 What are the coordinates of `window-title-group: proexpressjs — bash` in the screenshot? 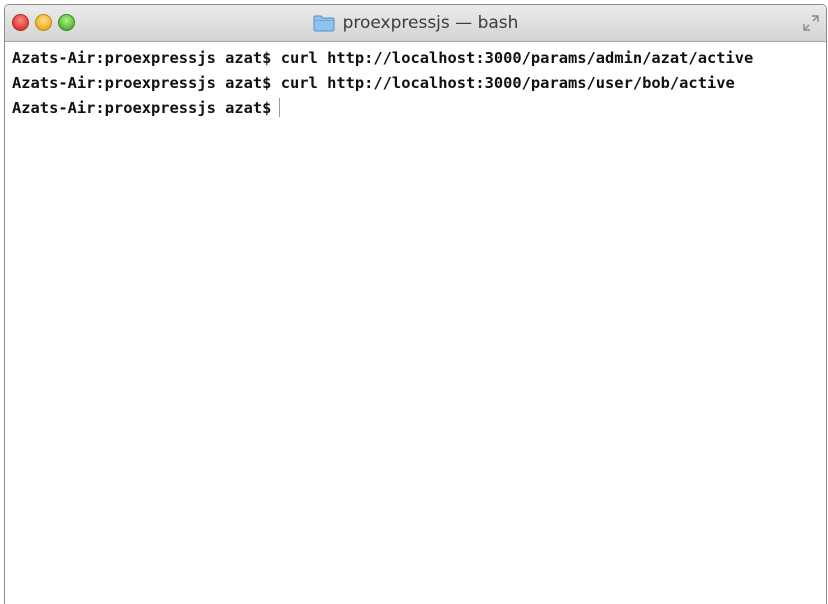 It's located at (416, 23).